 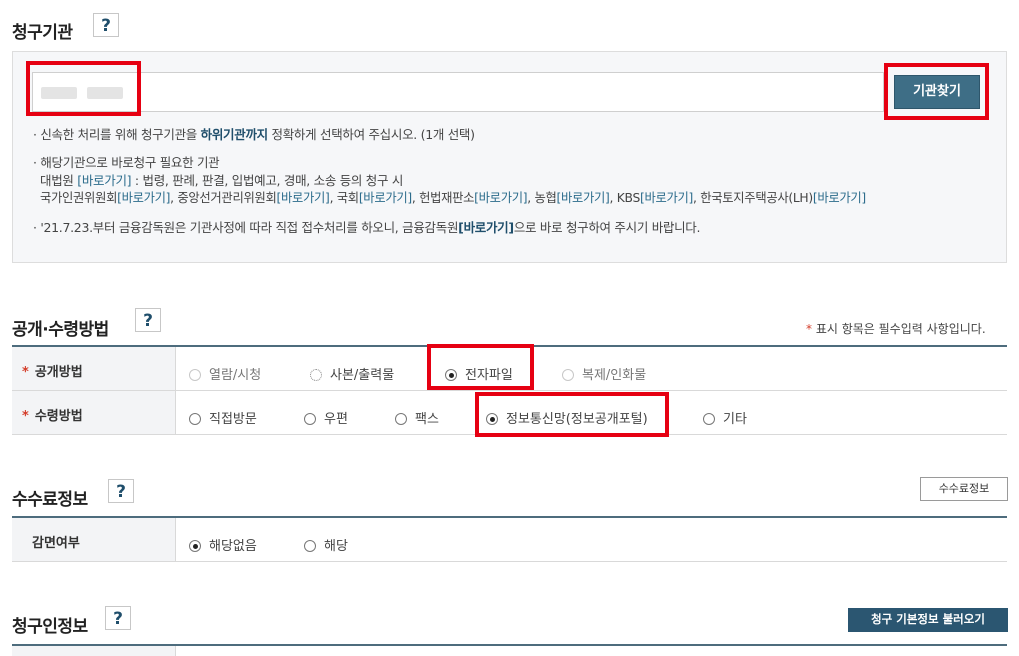 I want to click on required-note: * 표시 항목은 필수입력 사항입니다., so click(x=896, y=329).